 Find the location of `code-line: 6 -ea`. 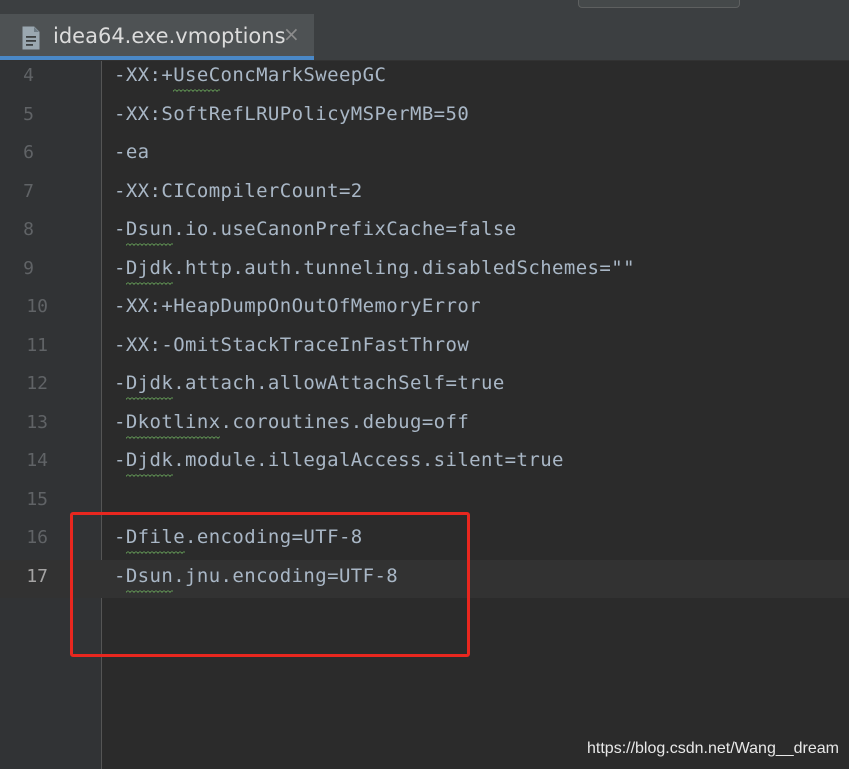

code-line: 6 -ea is located at coordinates (424, 155).